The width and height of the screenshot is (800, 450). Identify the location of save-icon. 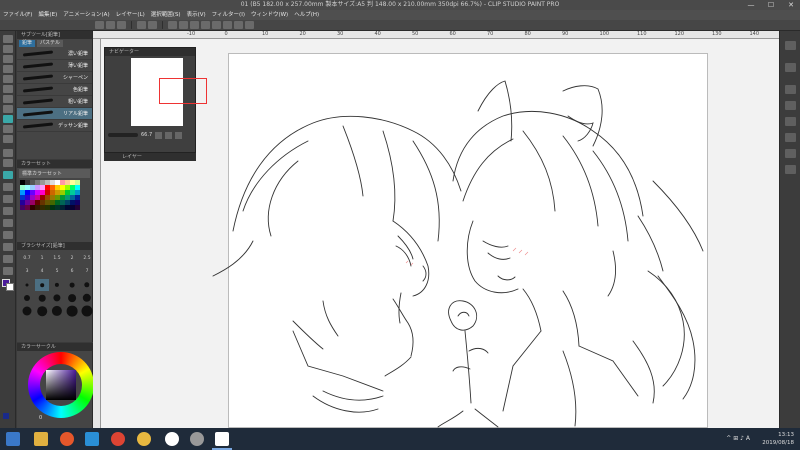
(121, 25).